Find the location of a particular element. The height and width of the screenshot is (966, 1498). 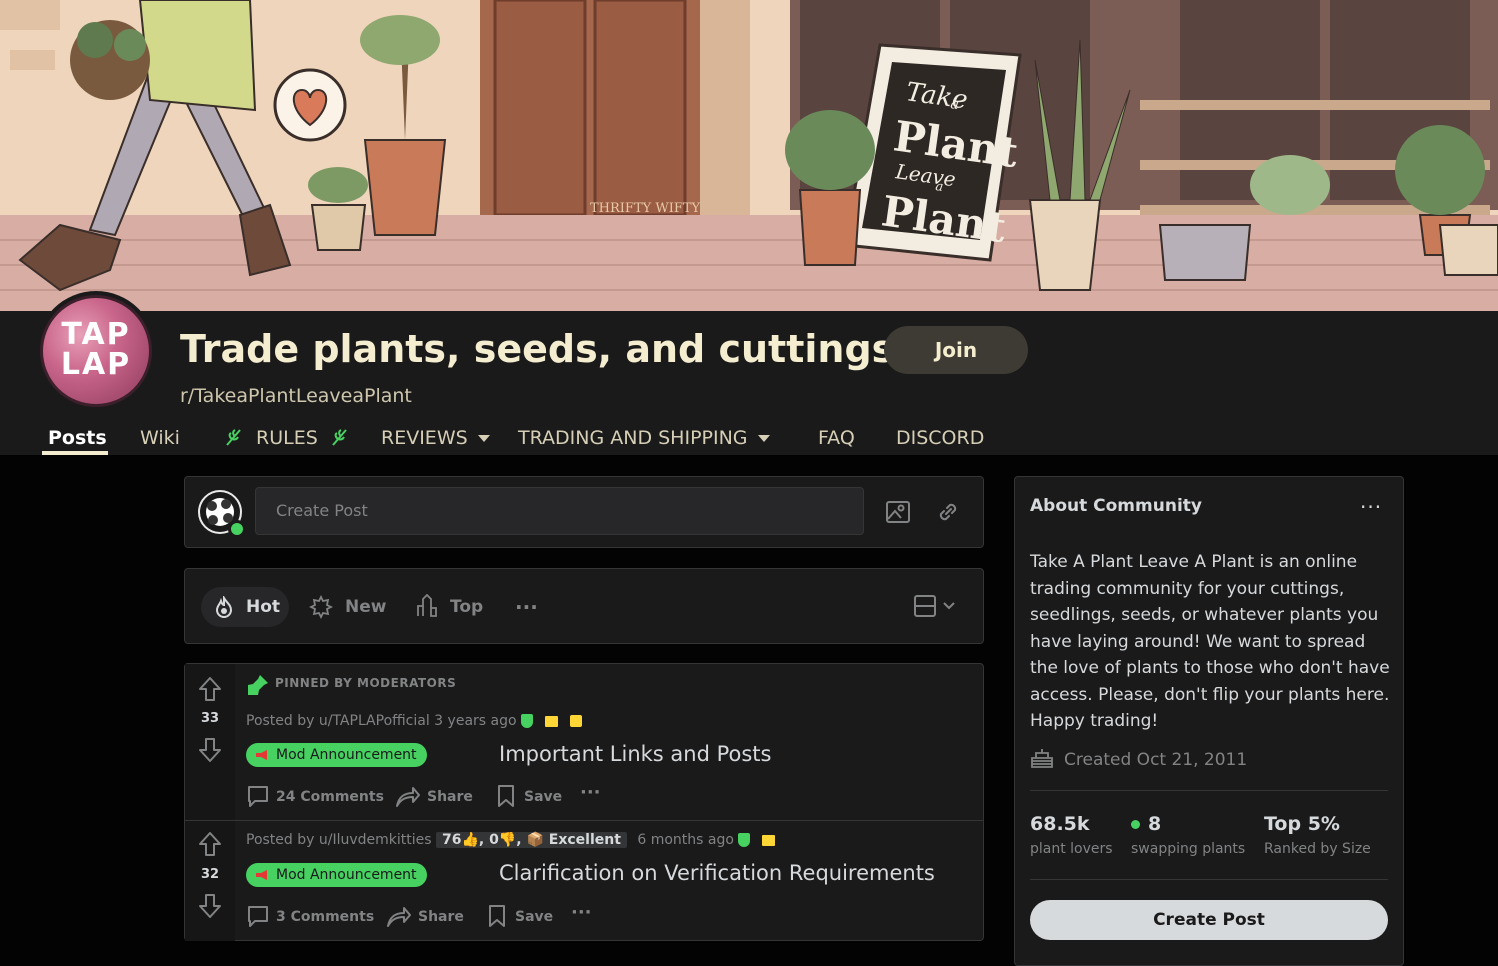

user-avatar is located at coordinates (221, 513).